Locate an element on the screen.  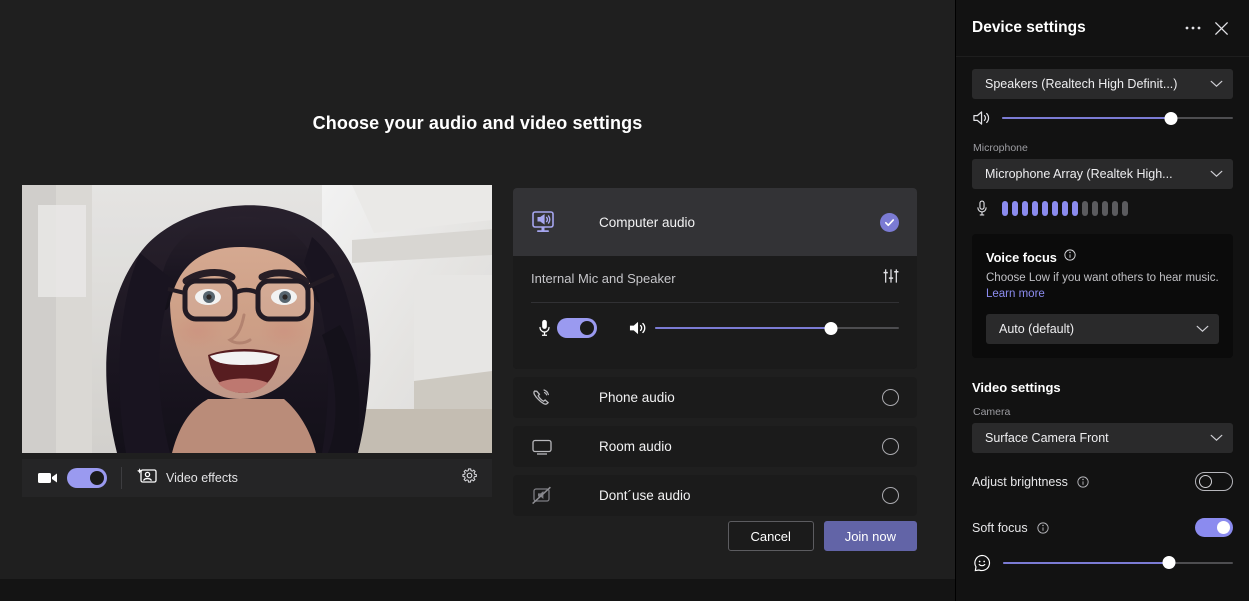
microphone-label: Microphone is located at coordinates (1000, 148).